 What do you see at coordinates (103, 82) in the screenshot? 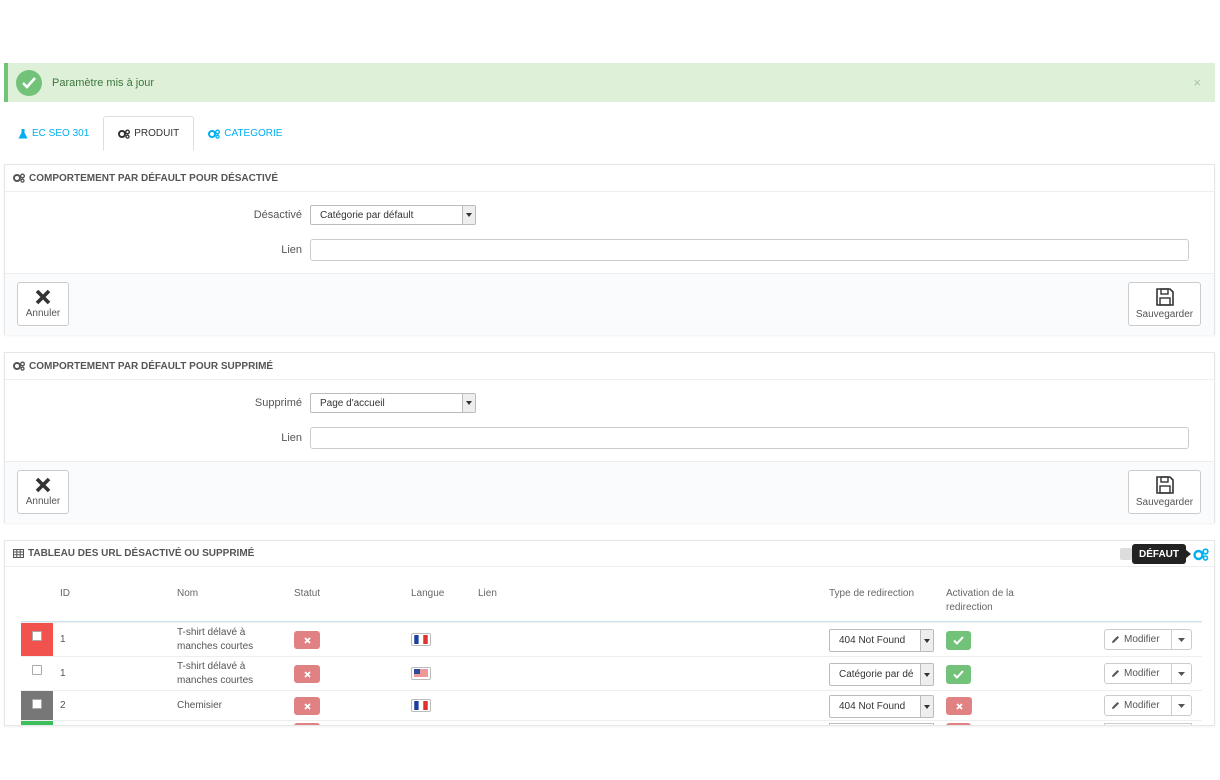
I see `alert-message: Paramètre mis à jour` at bounding box center [103, 82].